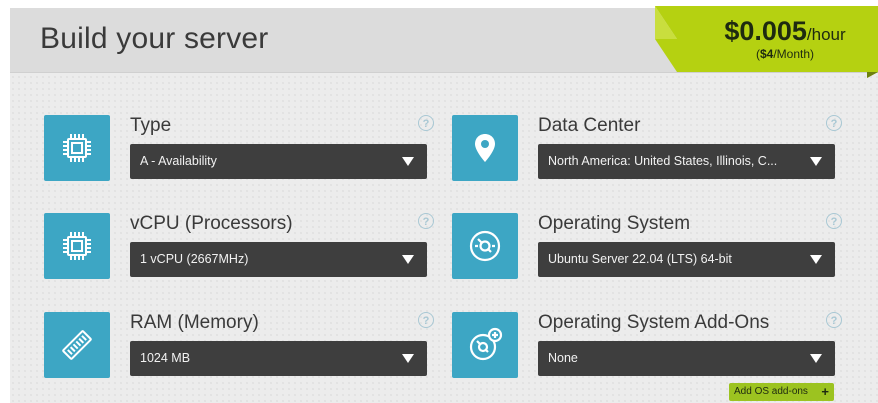  I want to click on page-title: Build your server, so click(154, 38).